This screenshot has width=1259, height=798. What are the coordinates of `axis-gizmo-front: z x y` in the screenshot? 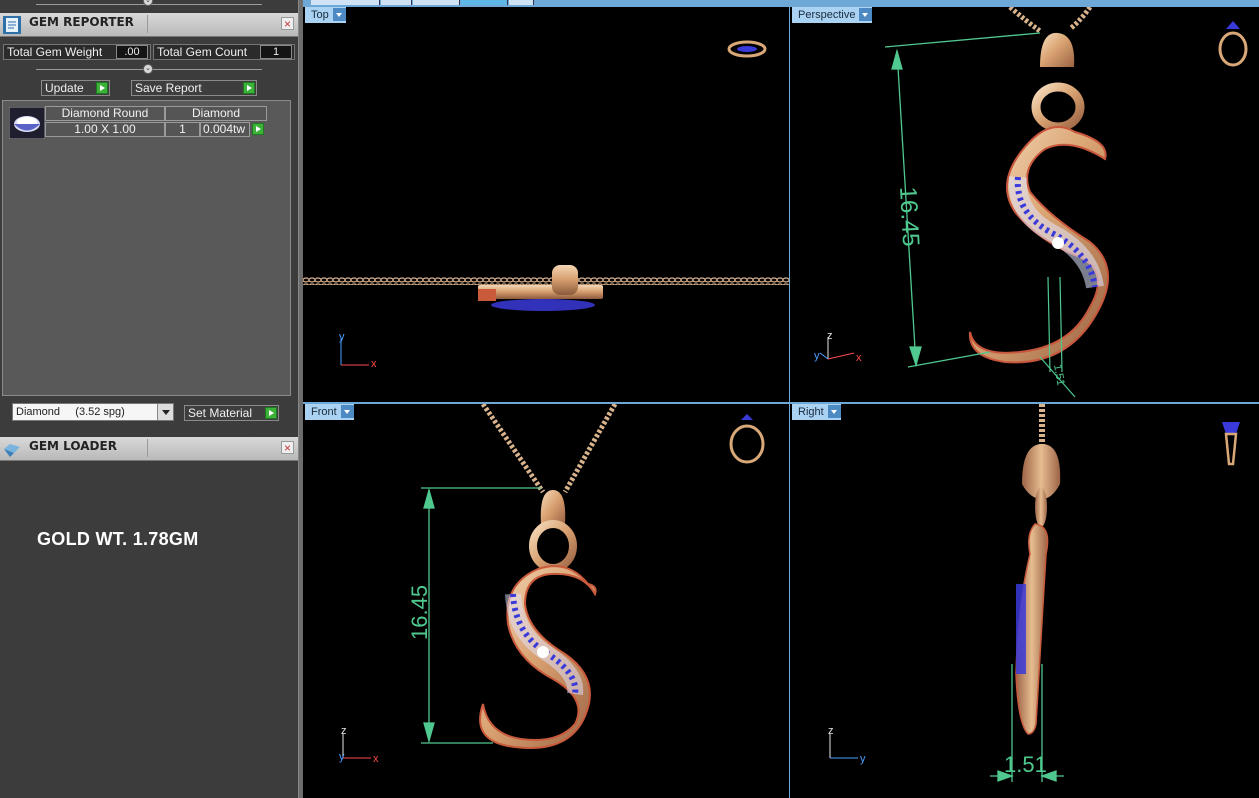 It's located at (359, 745).